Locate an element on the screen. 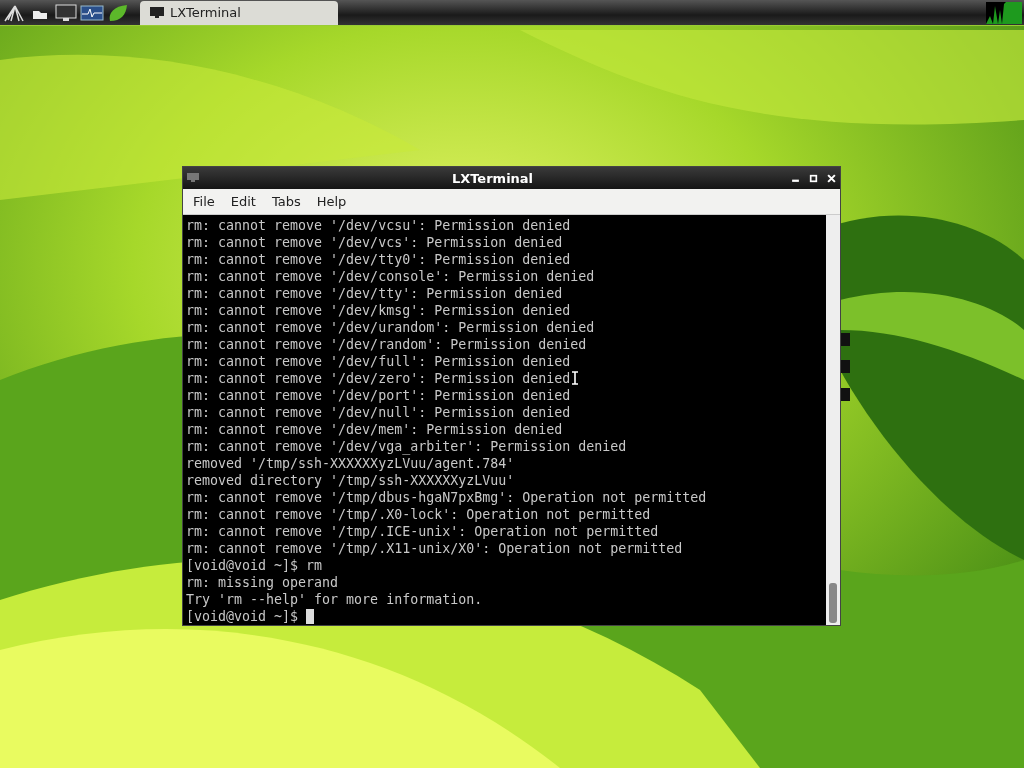 This screenshot has width=1024, height=768. terminal-line: removed directory '/tmp/ssh-XXXXXXyzLVuu' is located at coordinates (350, 480).